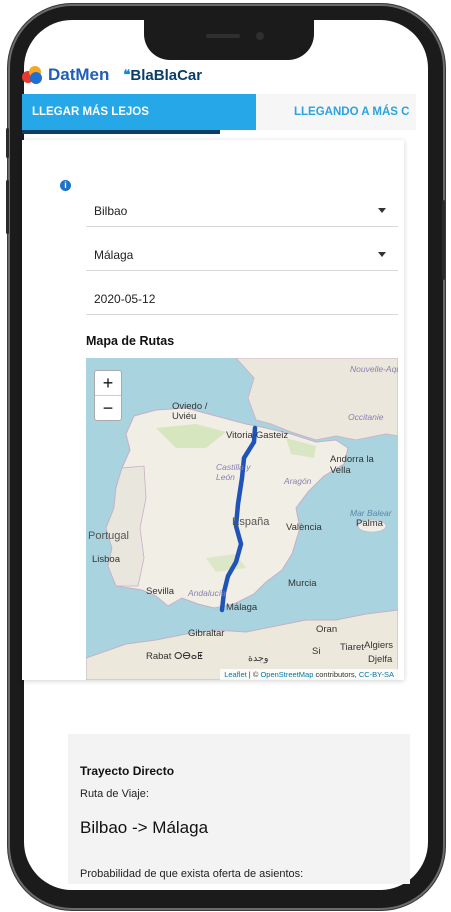 The height and width of the screenshot is (912, 451). What do you see at coordinates (379, 645) in the screenshot?
I see `map-label-algiers: Algiers` at bounding box center [379, 645].